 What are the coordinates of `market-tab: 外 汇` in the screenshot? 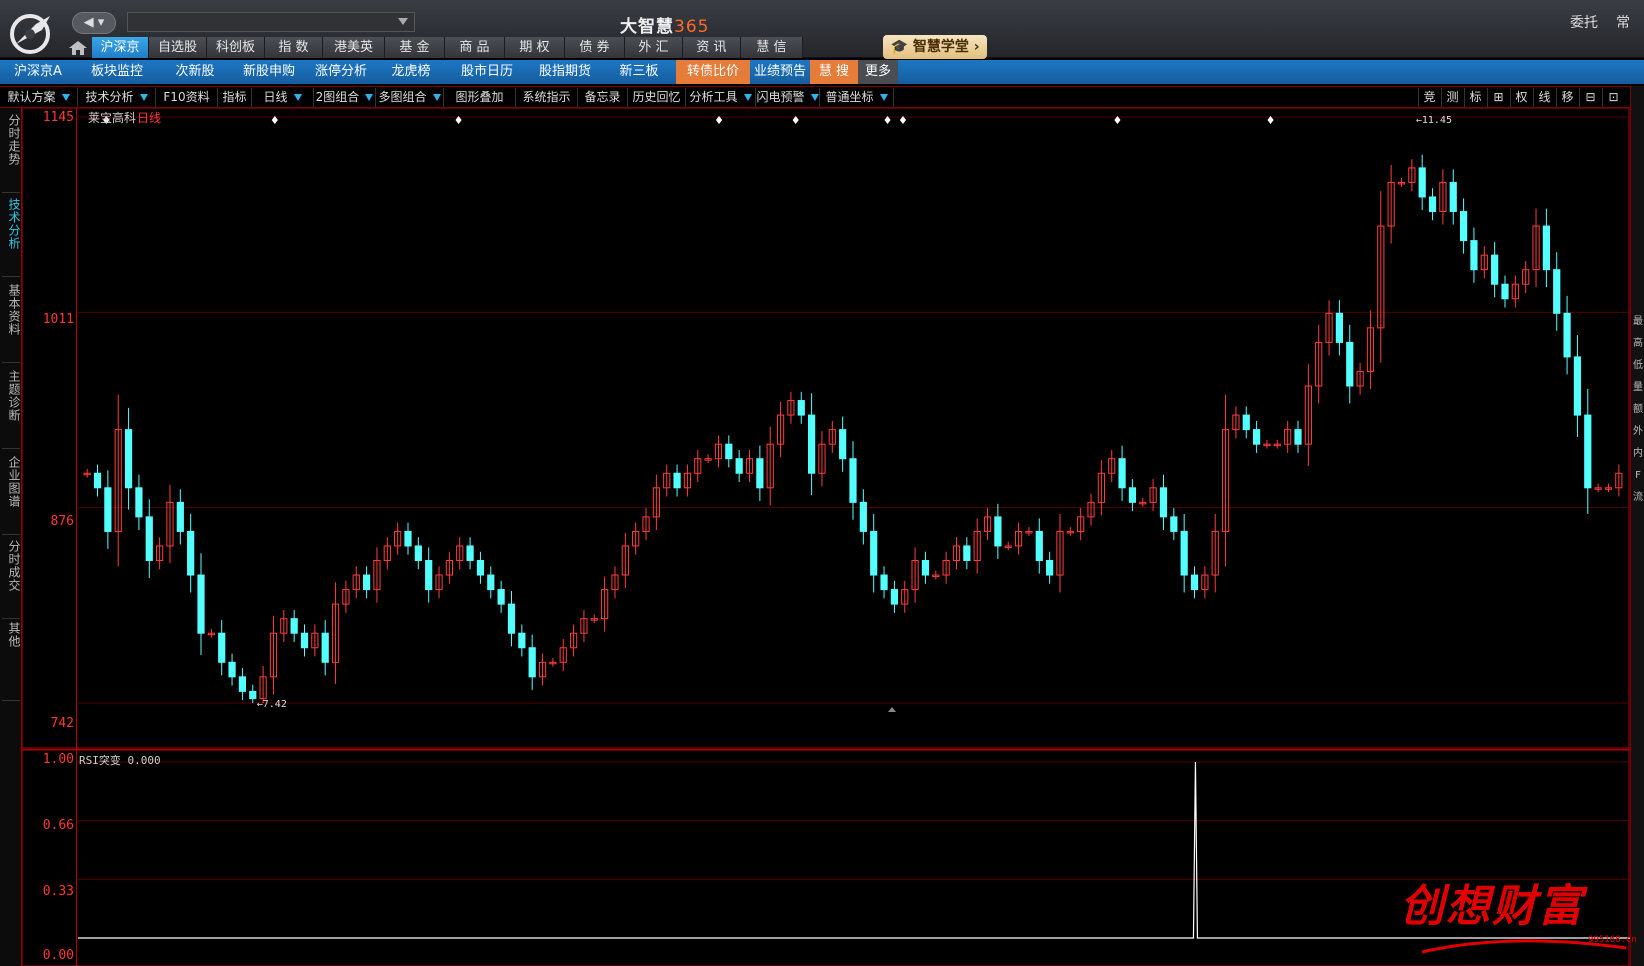 It's located at (654, 47).